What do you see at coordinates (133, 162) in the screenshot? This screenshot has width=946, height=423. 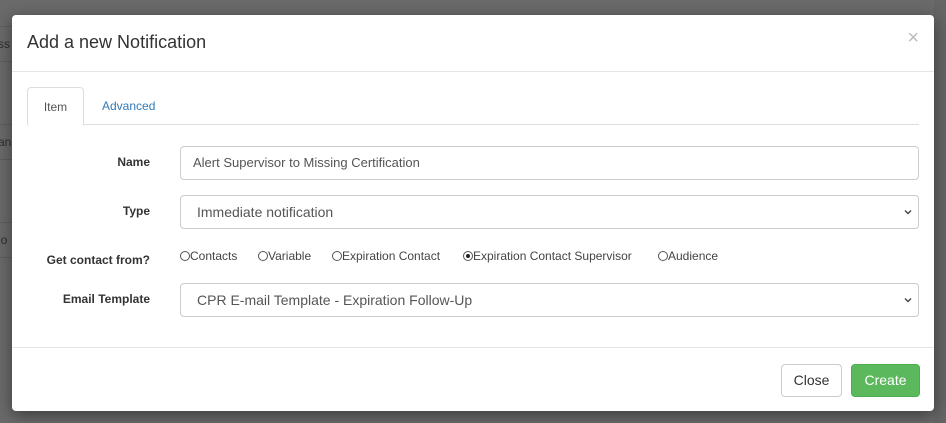 I see `name-label: Name` at bounding box center [133, 162].